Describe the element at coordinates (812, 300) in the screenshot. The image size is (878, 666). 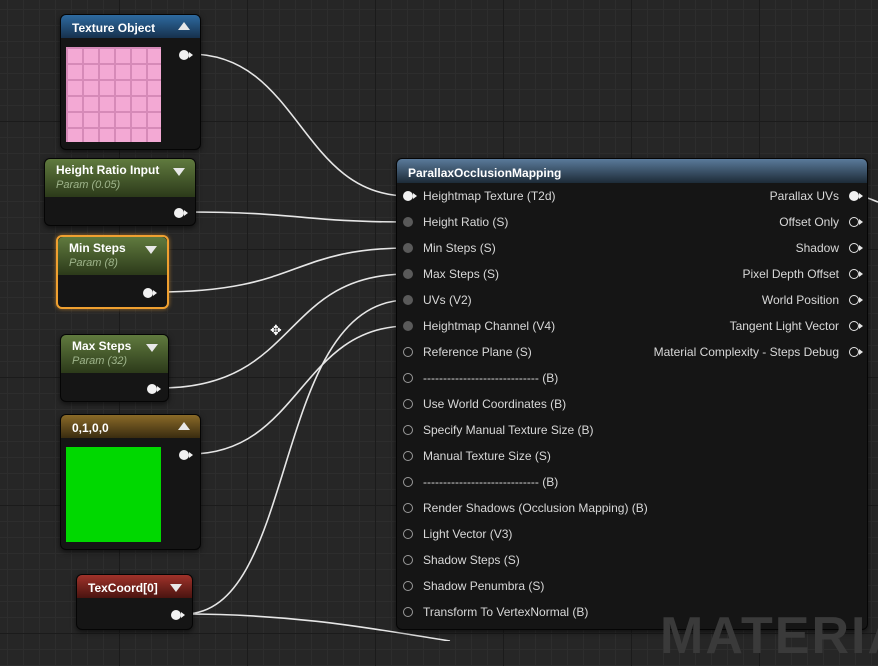
I see `pom-output-4: World Position` at that location.